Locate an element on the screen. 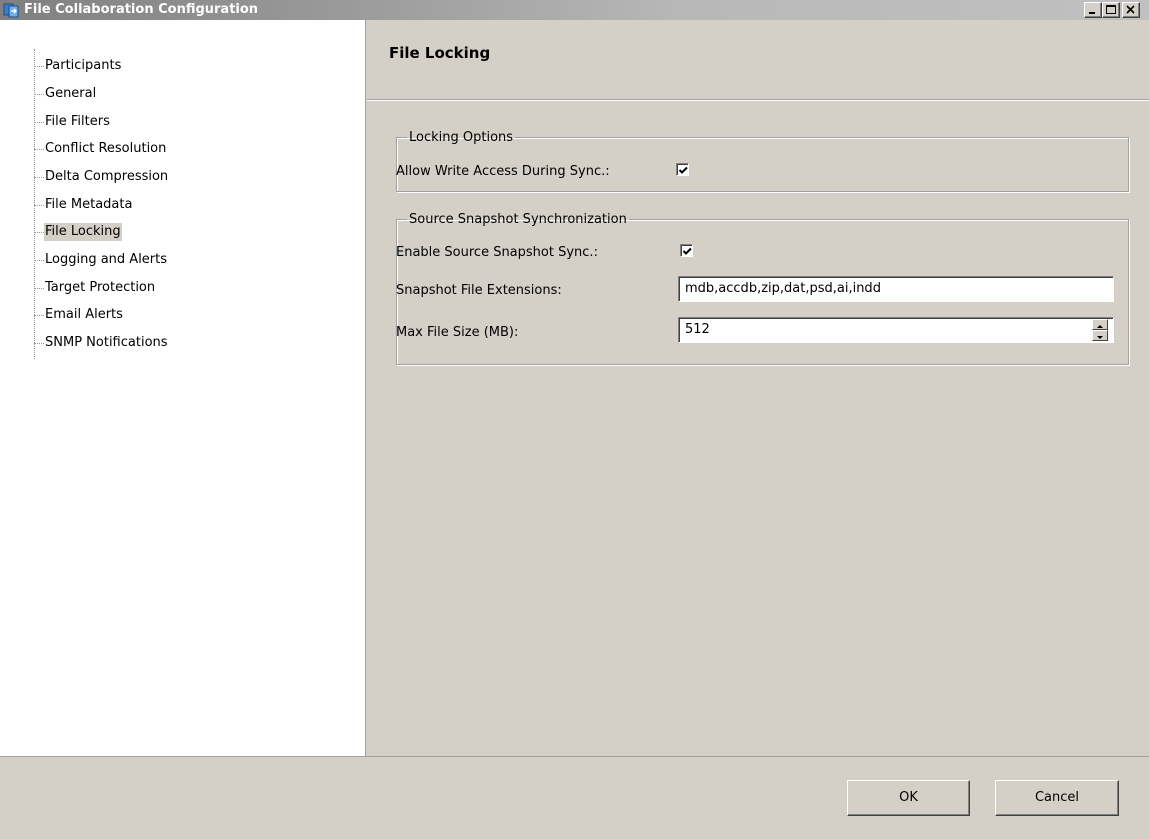 The image size is (1149, 839). snapshot-extensions-label: Snapshot File Extensions: is located at coordinates (479, 290).